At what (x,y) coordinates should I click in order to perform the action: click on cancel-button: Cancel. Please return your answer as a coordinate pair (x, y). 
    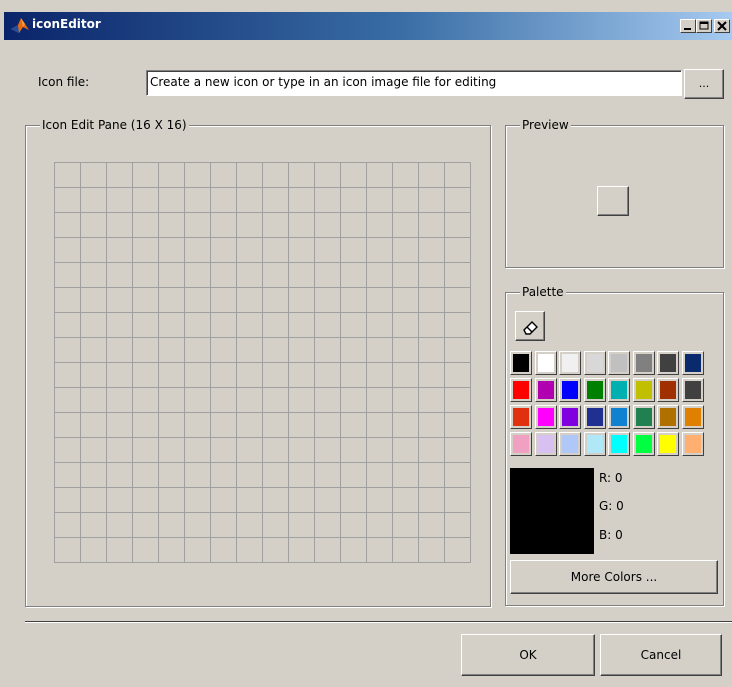
    Looking at the image, I should click on (661, 655).